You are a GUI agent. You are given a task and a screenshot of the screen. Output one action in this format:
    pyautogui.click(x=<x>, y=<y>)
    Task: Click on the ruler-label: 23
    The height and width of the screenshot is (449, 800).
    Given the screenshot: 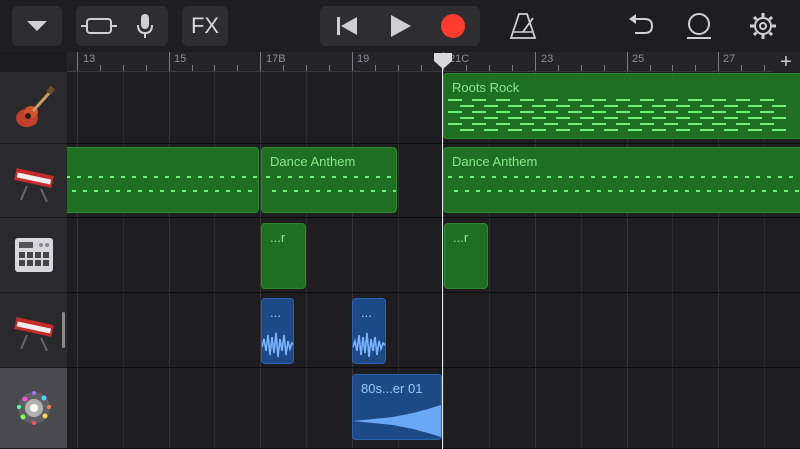 What is the action you would take?
    pyautogui.click(x=547, y=59)
    